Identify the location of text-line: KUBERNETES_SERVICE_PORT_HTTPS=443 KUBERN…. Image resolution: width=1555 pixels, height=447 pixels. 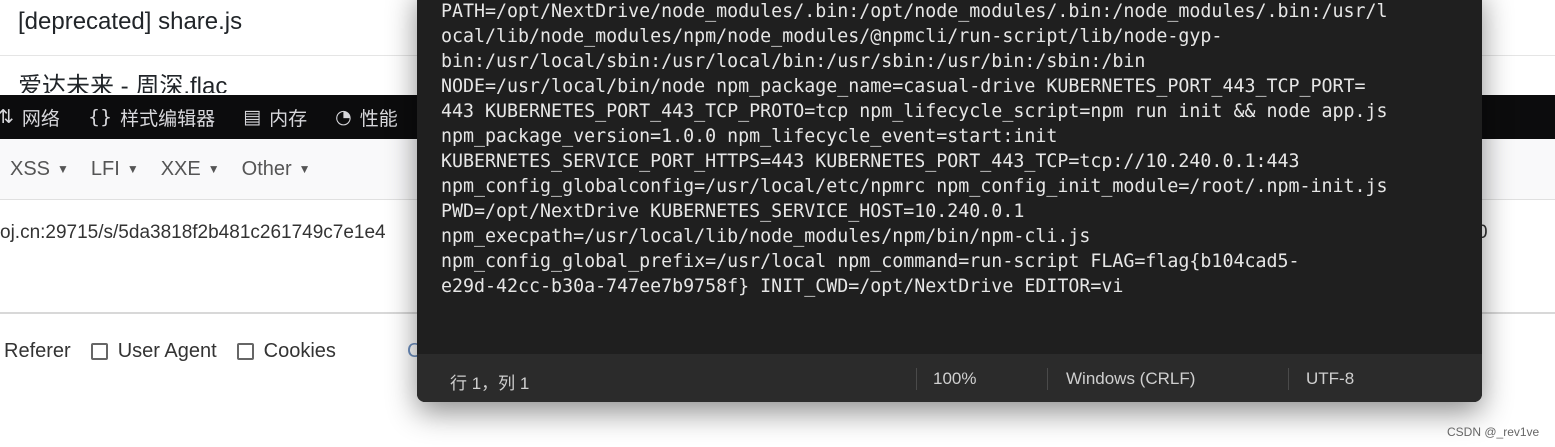
(870, 161).